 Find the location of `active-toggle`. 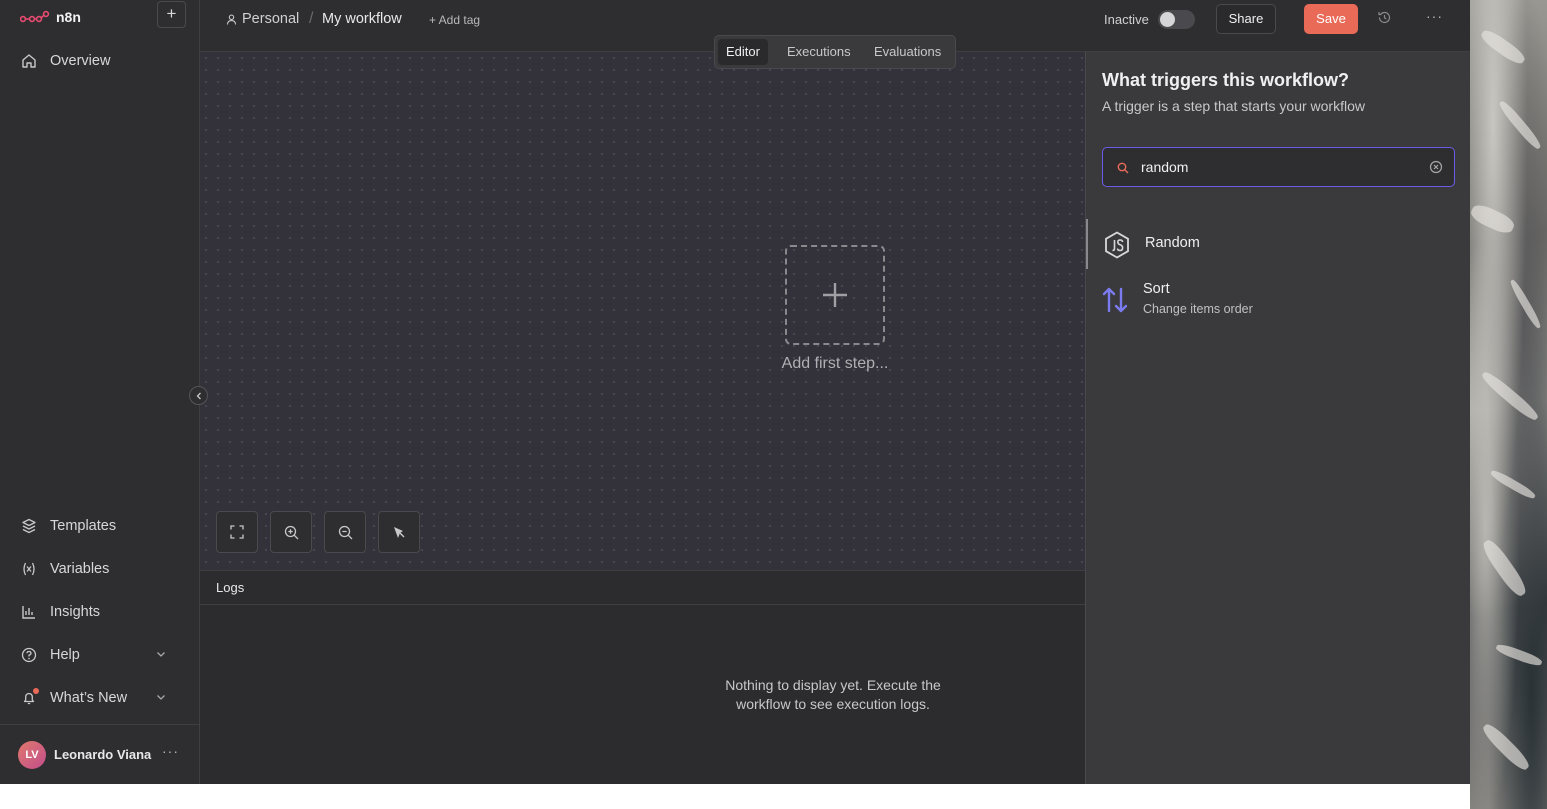

active-toggle is located at coordinates (1176, 19).